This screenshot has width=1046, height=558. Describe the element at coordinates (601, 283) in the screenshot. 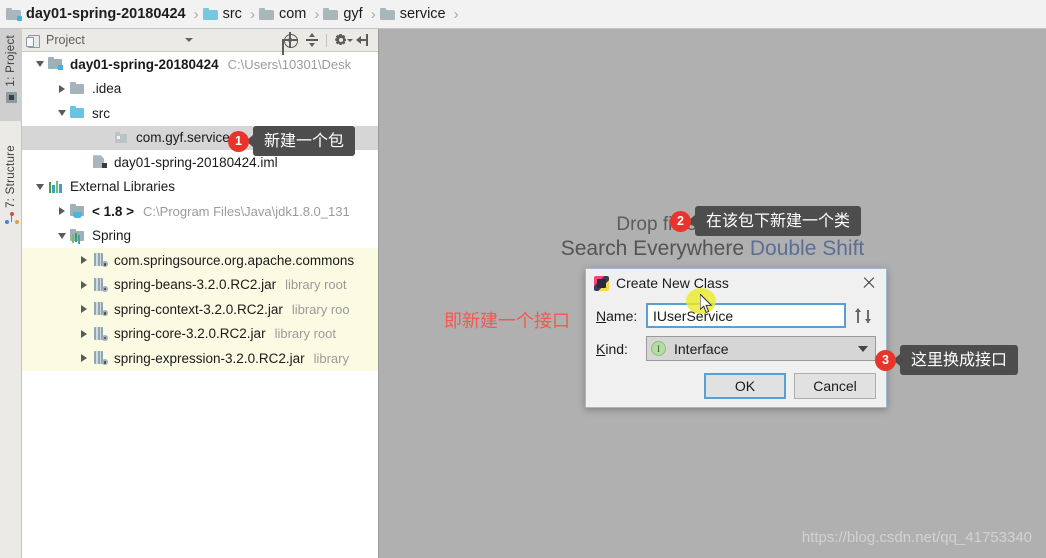

I see `intellij-idea-icon` at that location.